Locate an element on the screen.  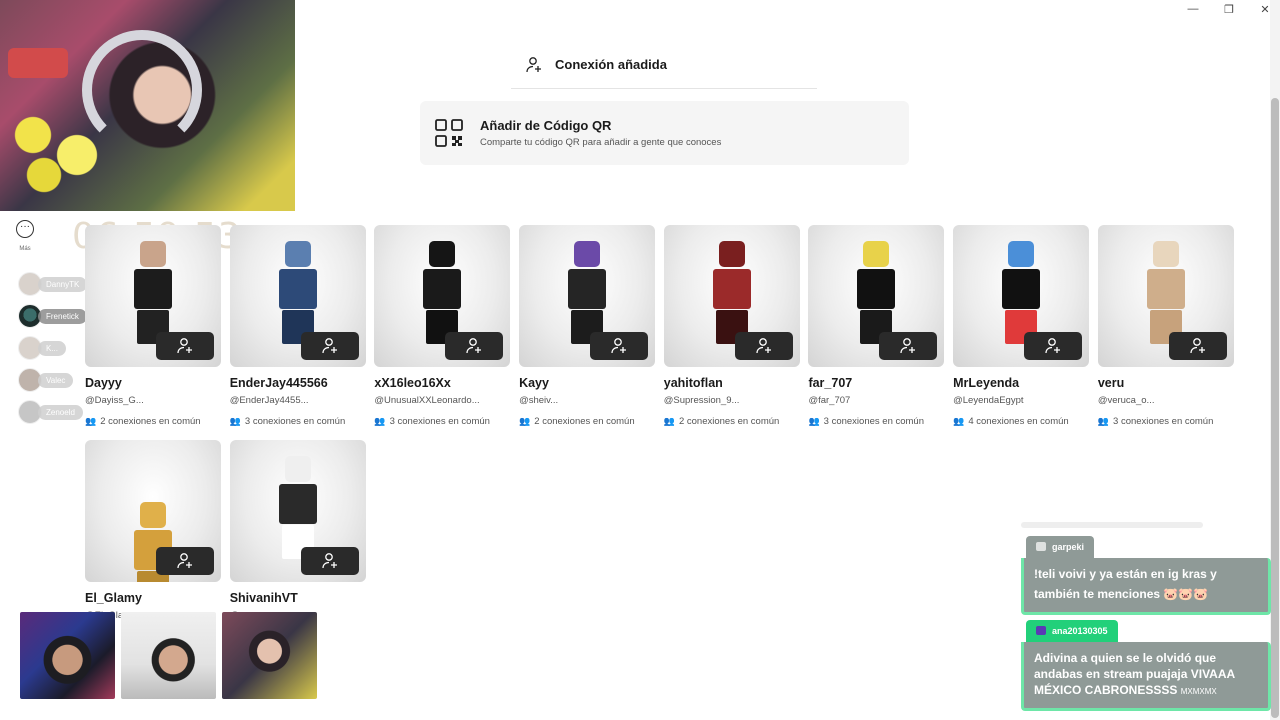
user-card: Kayy @sheiv... 👥 2 conexiones en común is located at coordinates (587, 332).